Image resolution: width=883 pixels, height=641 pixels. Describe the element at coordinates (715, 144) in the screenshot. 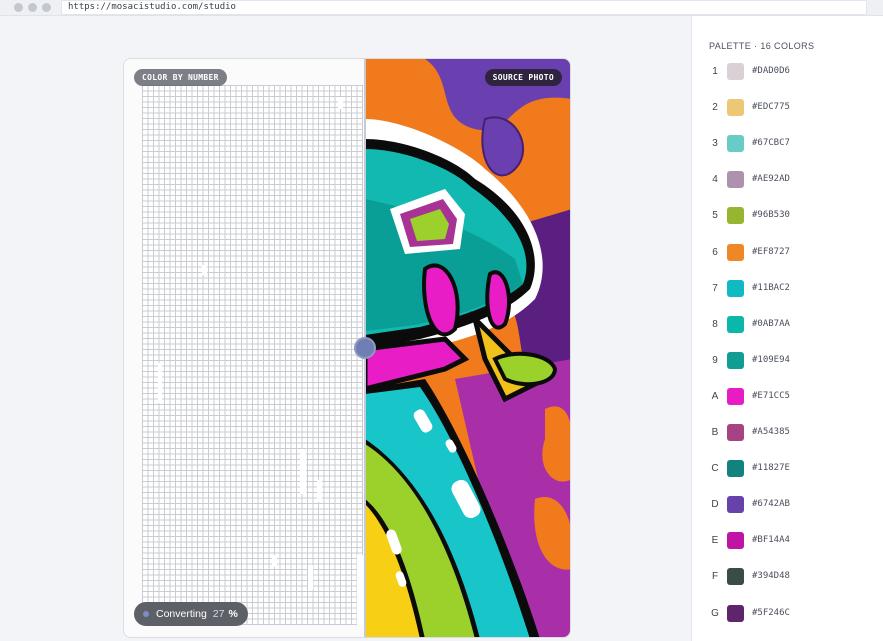

I see `swatch-key: 3` at that location.